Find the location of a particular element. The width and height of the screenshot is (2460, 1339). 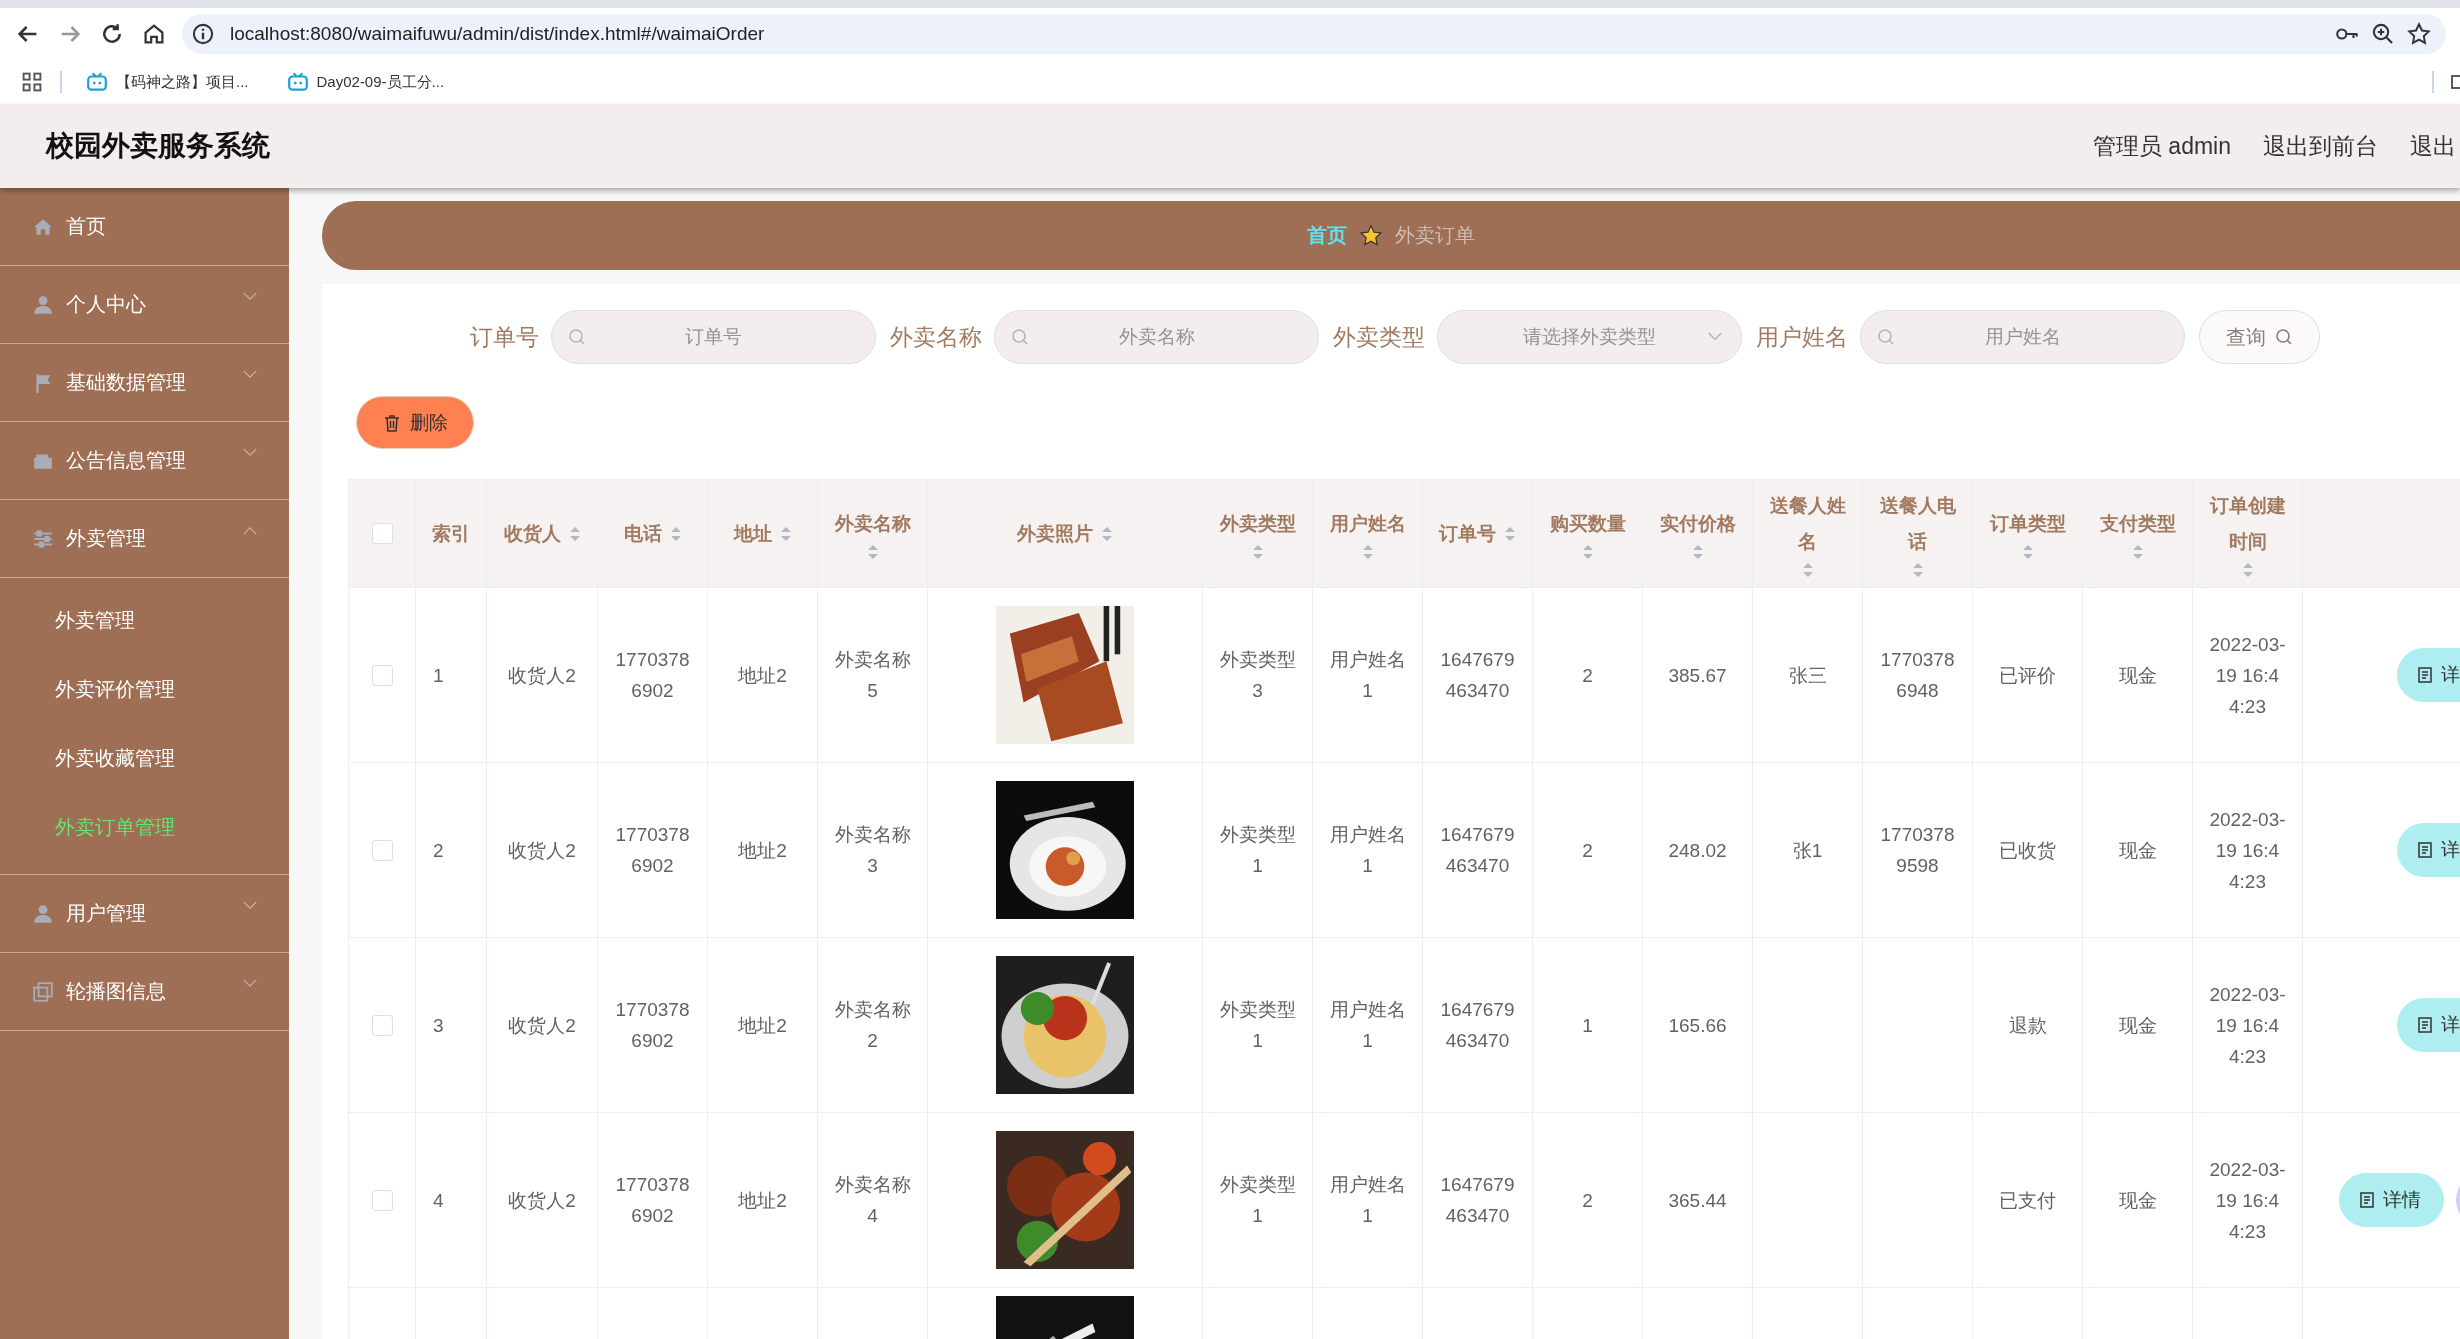

field-label: 用户姓名 is located at coordinates (1802, 337).